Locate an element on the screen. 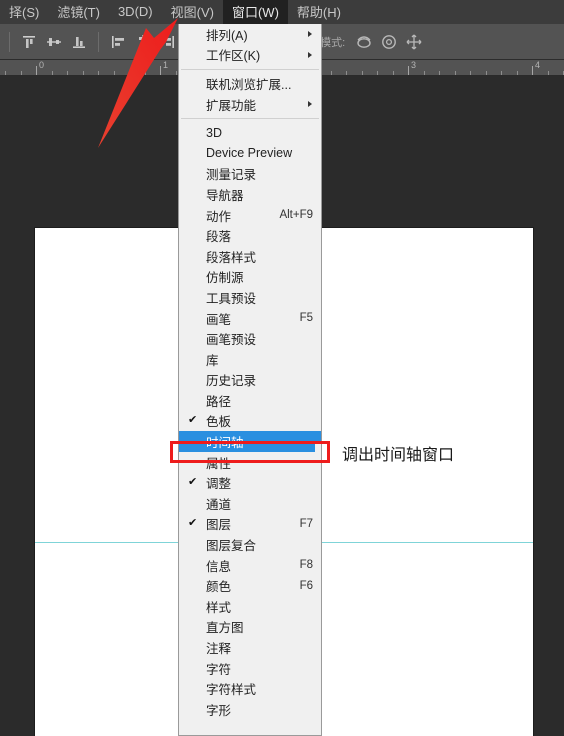  menubar-item-0: 择(S) is located at coordinates (24, 12).